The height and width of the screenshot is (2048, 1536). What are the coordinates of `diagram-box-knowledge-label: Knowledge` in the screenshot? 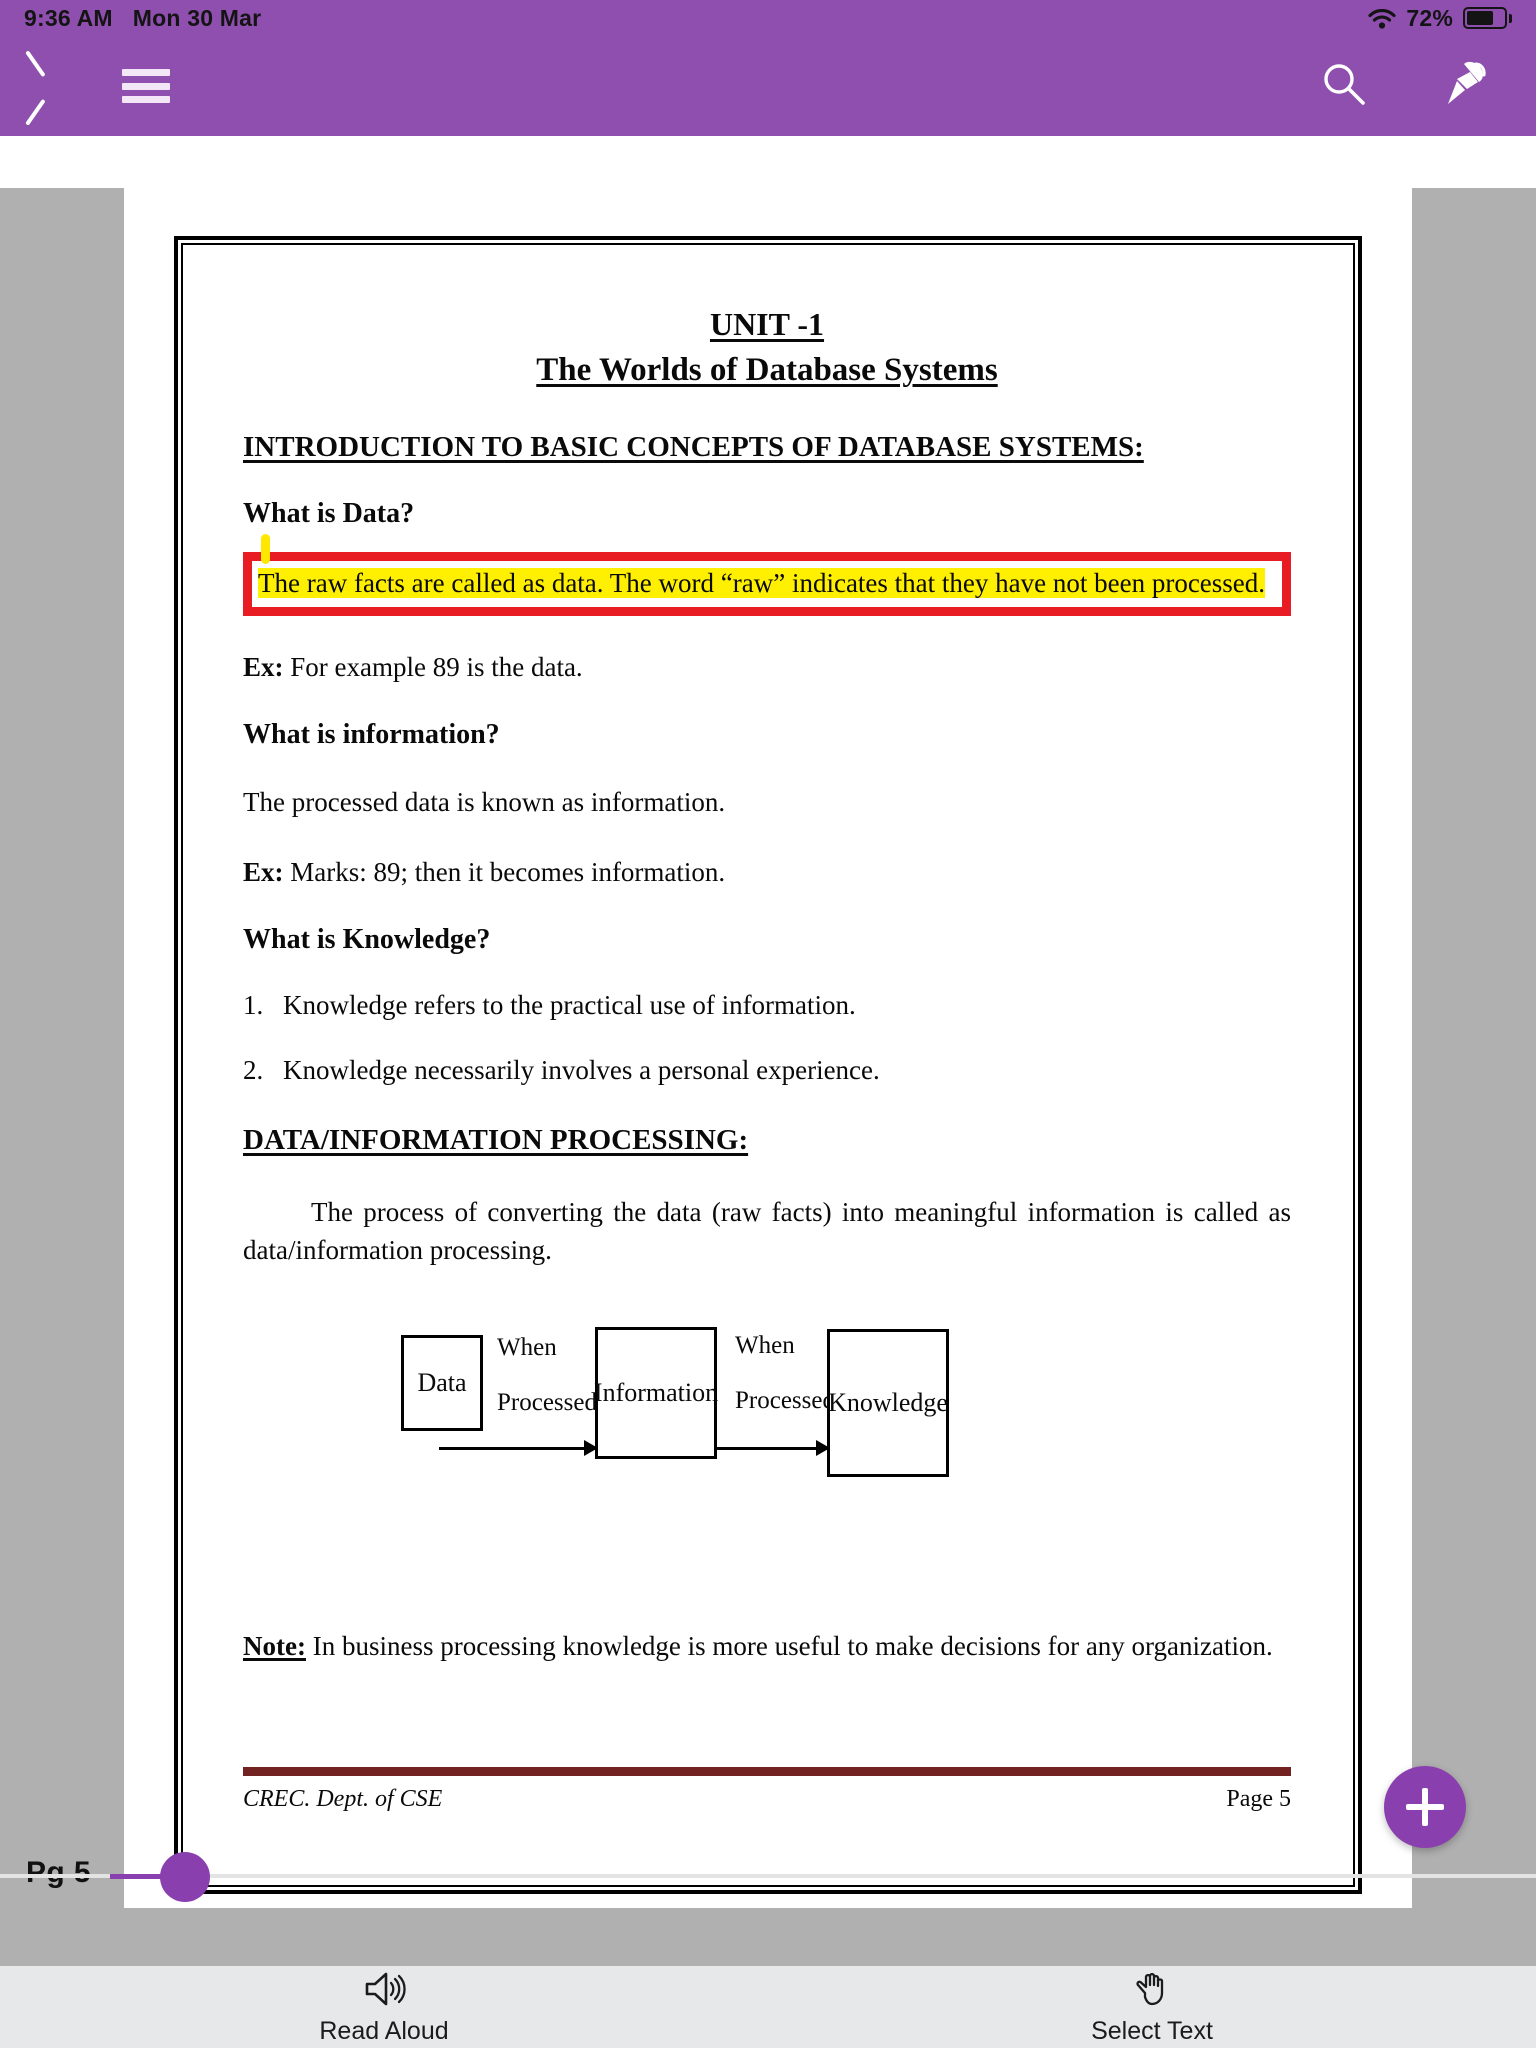 It's located at (888, 1403).